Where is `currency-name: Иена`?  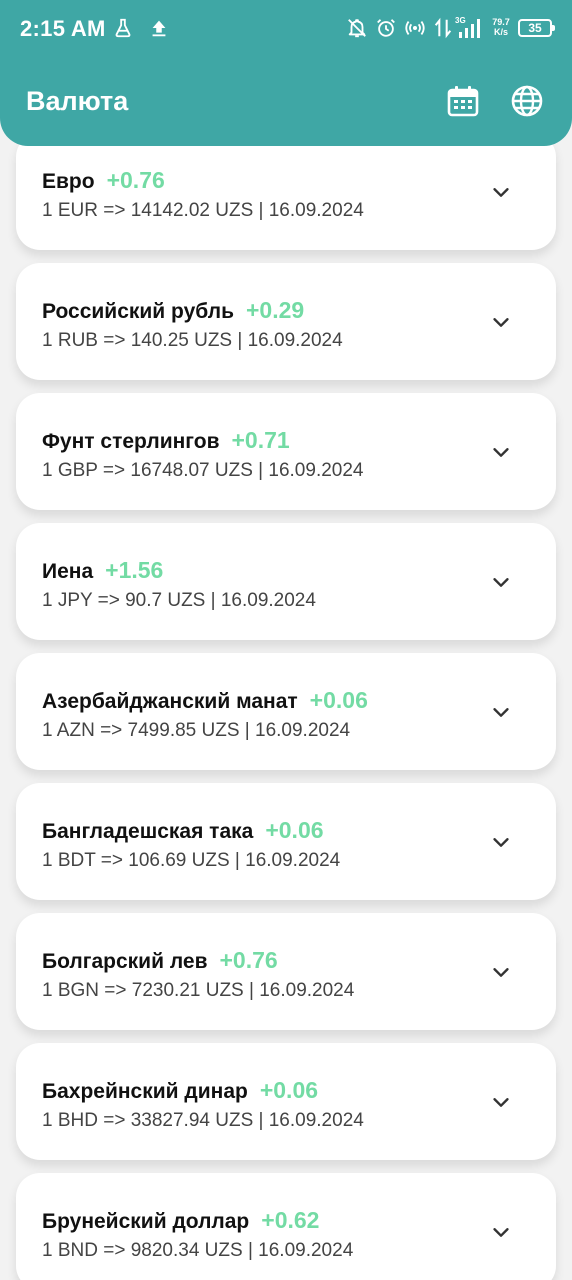 currency-name: Иена is located at coordinates (68, 571).